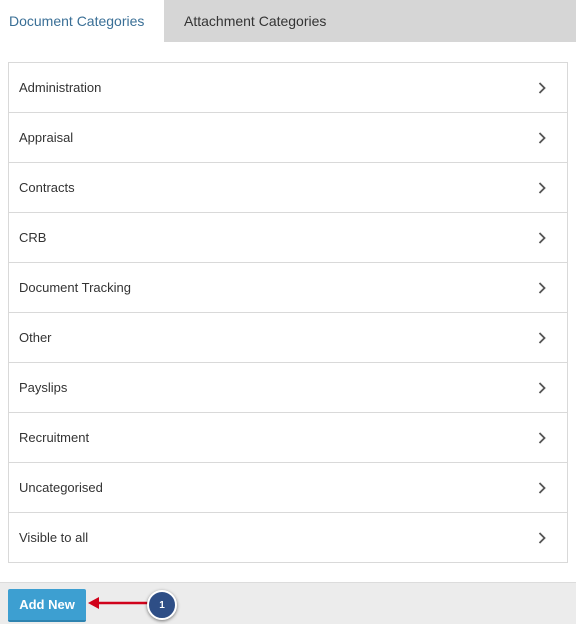 This screenshot has height=624, width=576. I want to click on list-item-label: Document Tracking, so click(75, 287).